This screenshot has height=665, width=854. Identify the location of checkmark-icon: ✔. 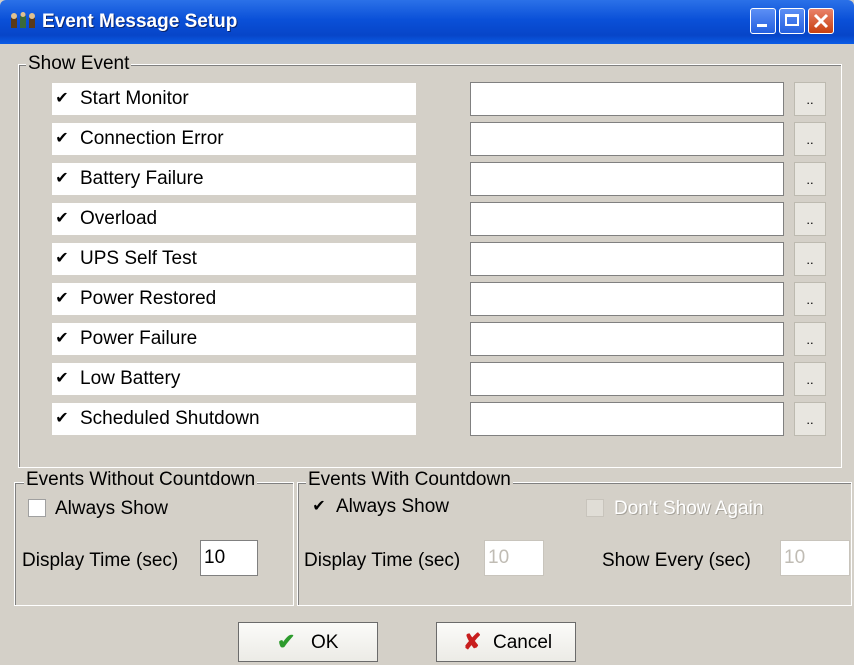
(286, 641).